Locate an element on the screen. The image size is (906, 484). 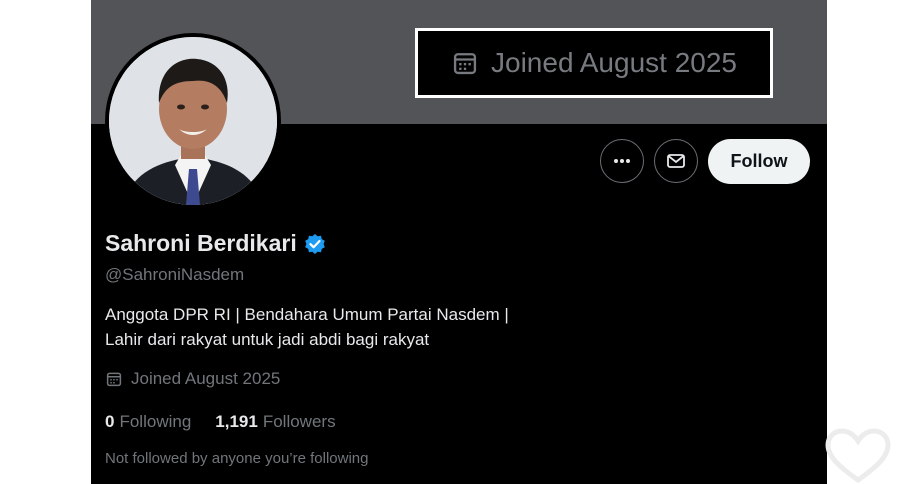
followers-count: 1,191 is located at coordinates (236, 421).